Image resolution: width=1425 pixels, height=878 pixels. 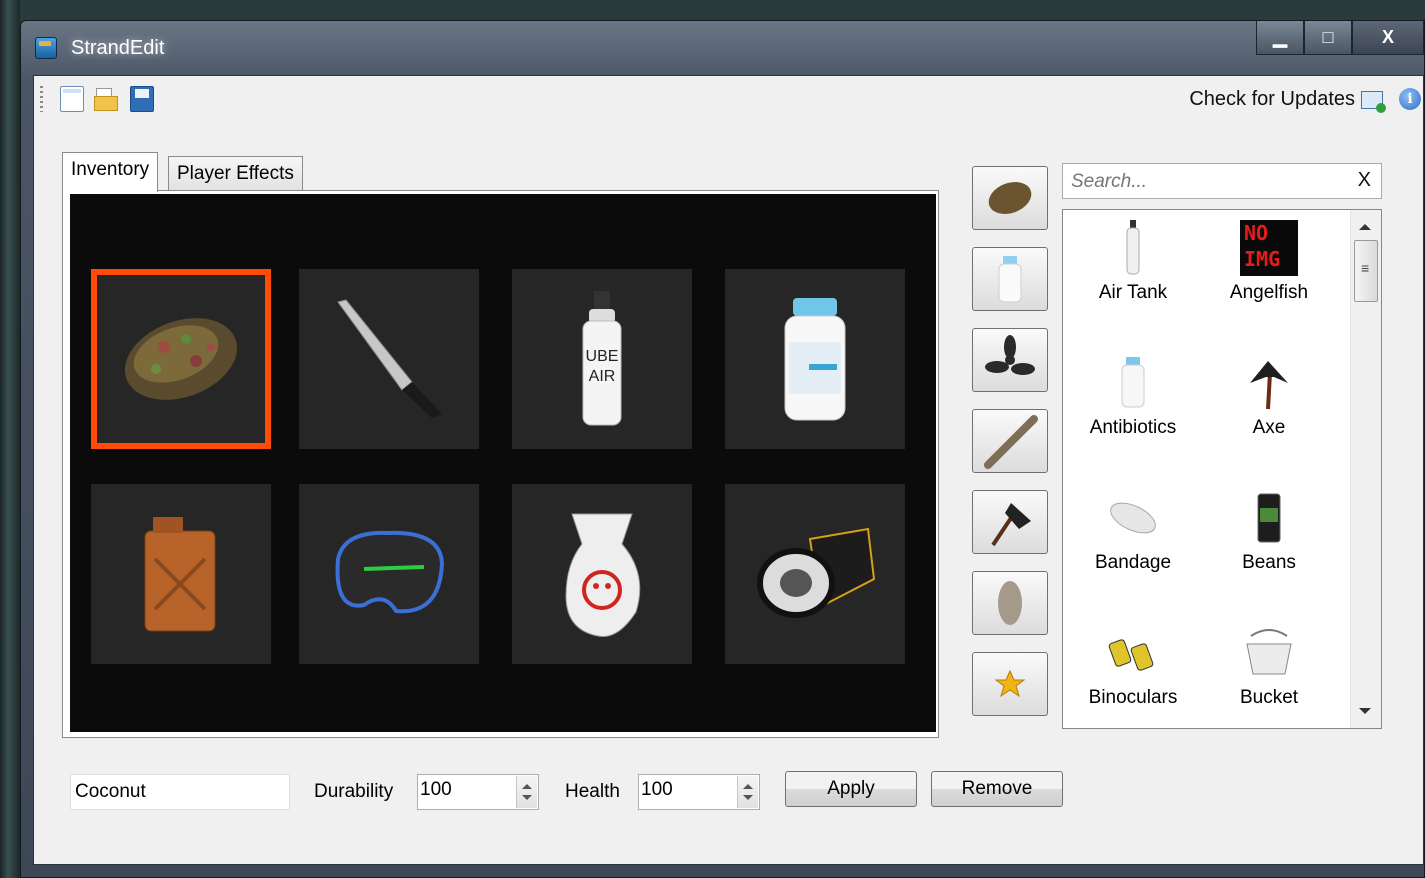 What do you see at coordinates (1388, 38) in the screenshot?
I see `close-button: X` at bounding box center [1388, 38].